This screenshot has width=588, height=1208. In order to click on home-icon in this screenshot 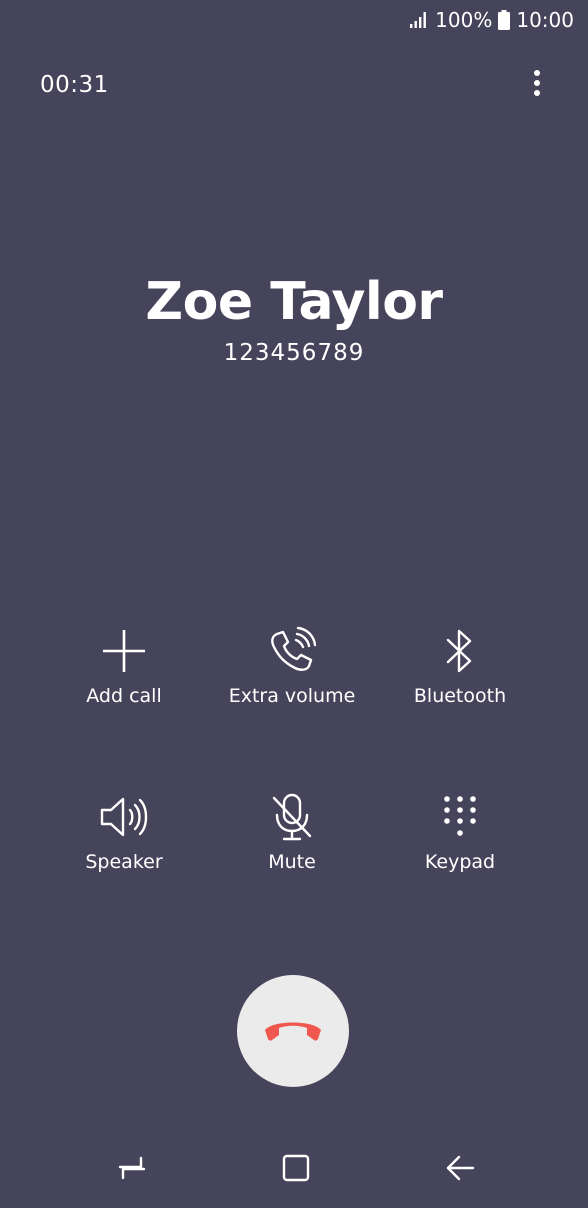, I will do `click(296, 1170)`.